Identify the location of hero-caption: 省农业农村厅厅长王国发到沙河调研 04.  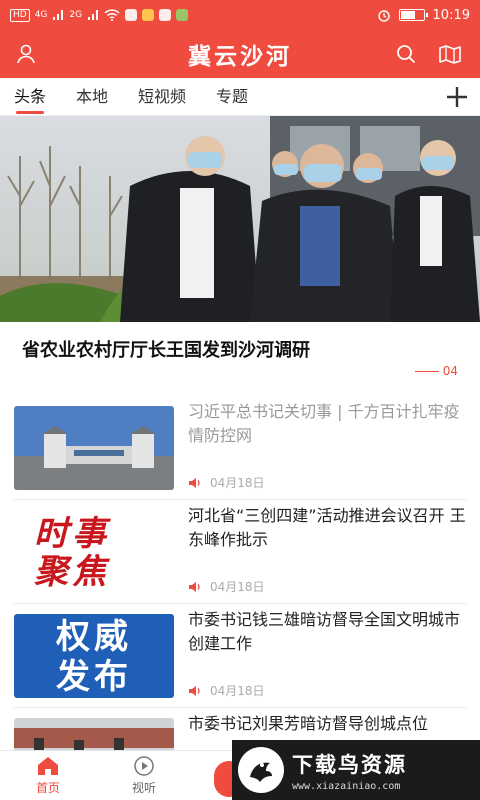
(240, 359).